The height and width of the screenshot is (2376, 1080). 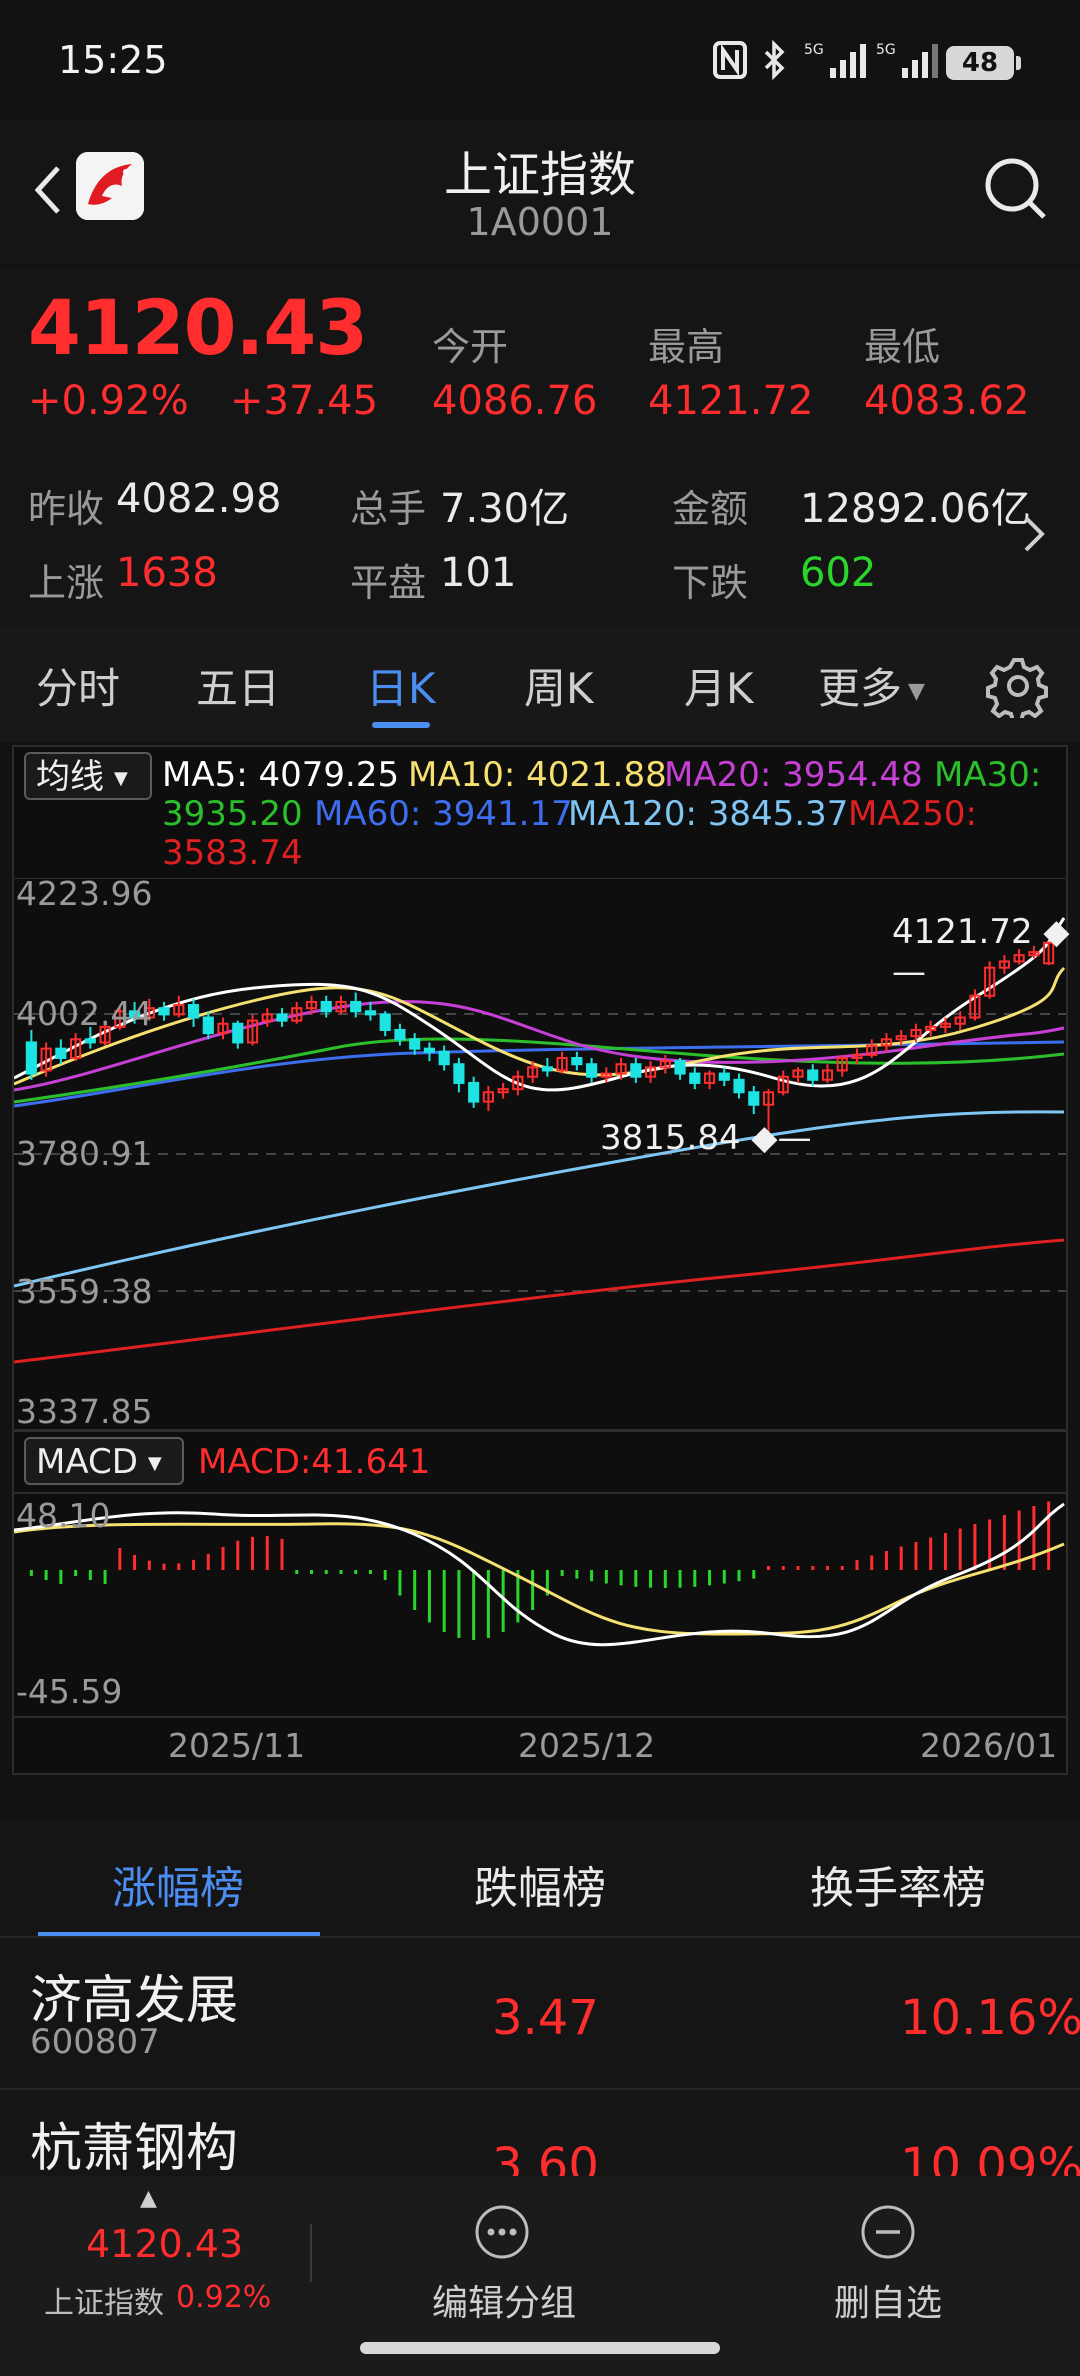 What do you see at coordinates (78, 685) in the screenshot?
I see `tab-intraday: 分时` at bounding box center [78, 685].